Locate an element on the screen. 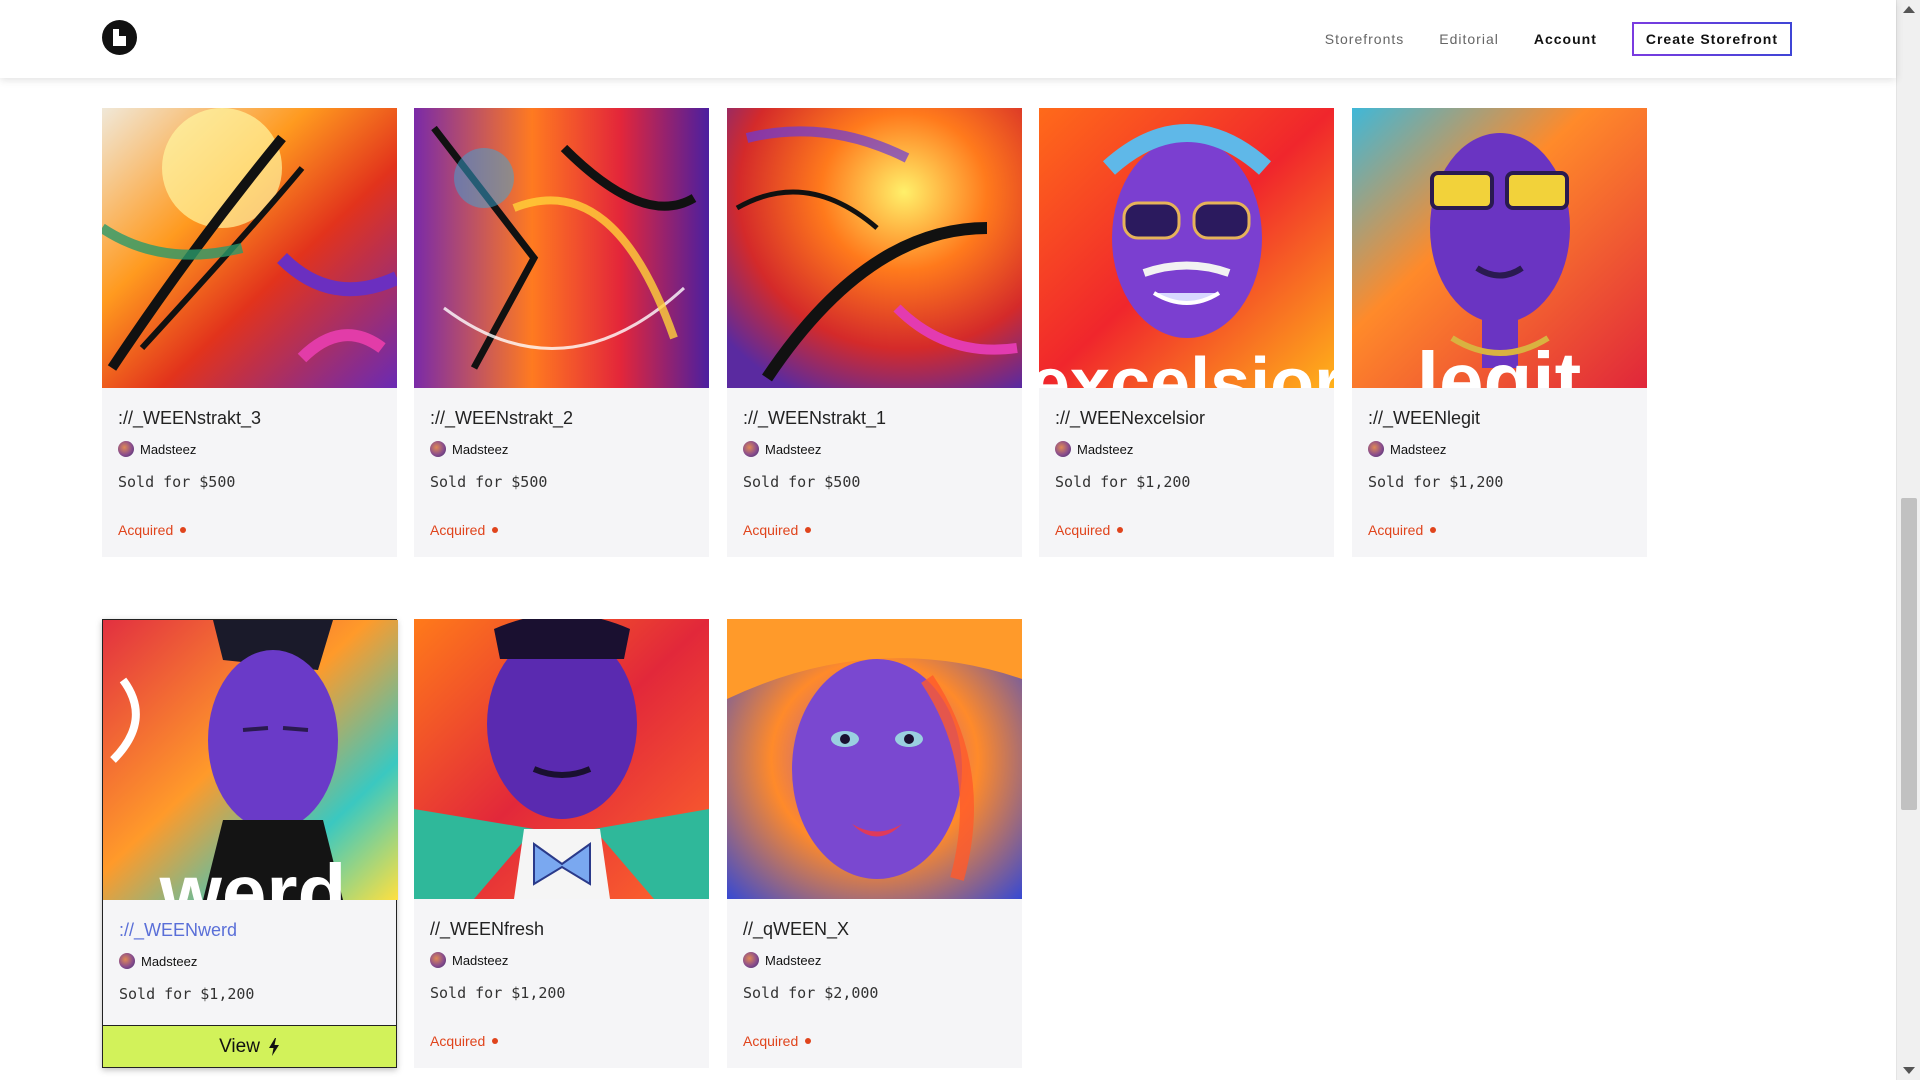 This screenshot has width=1920, height=1080. page-scrollbar is located at coordinates (1908, 540).